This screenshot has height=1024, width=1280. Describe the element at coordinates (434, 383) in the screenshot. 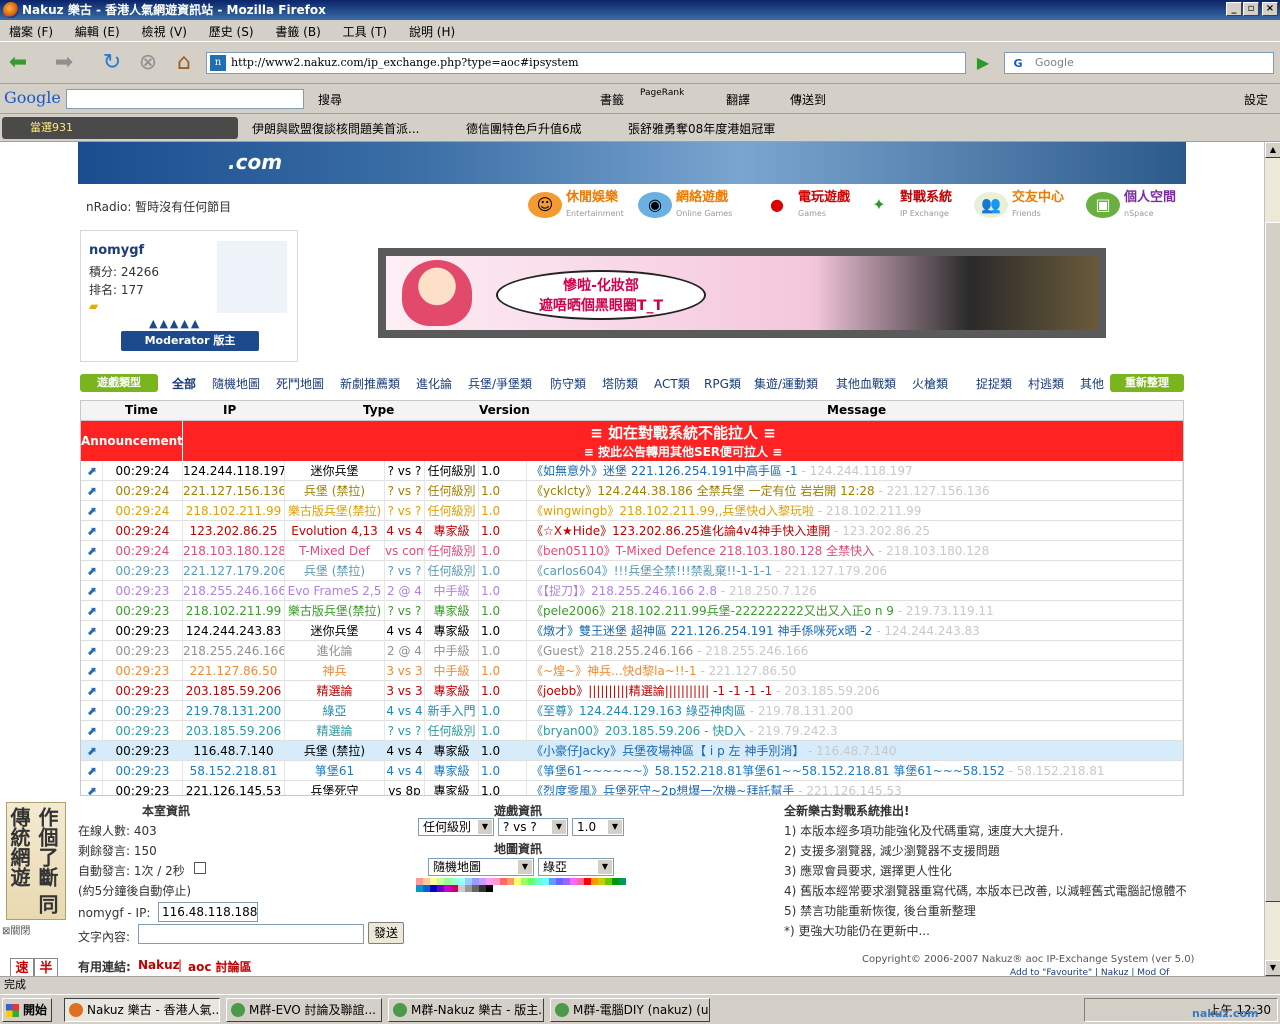

I see `cat-evolution: 進化論` at that location.